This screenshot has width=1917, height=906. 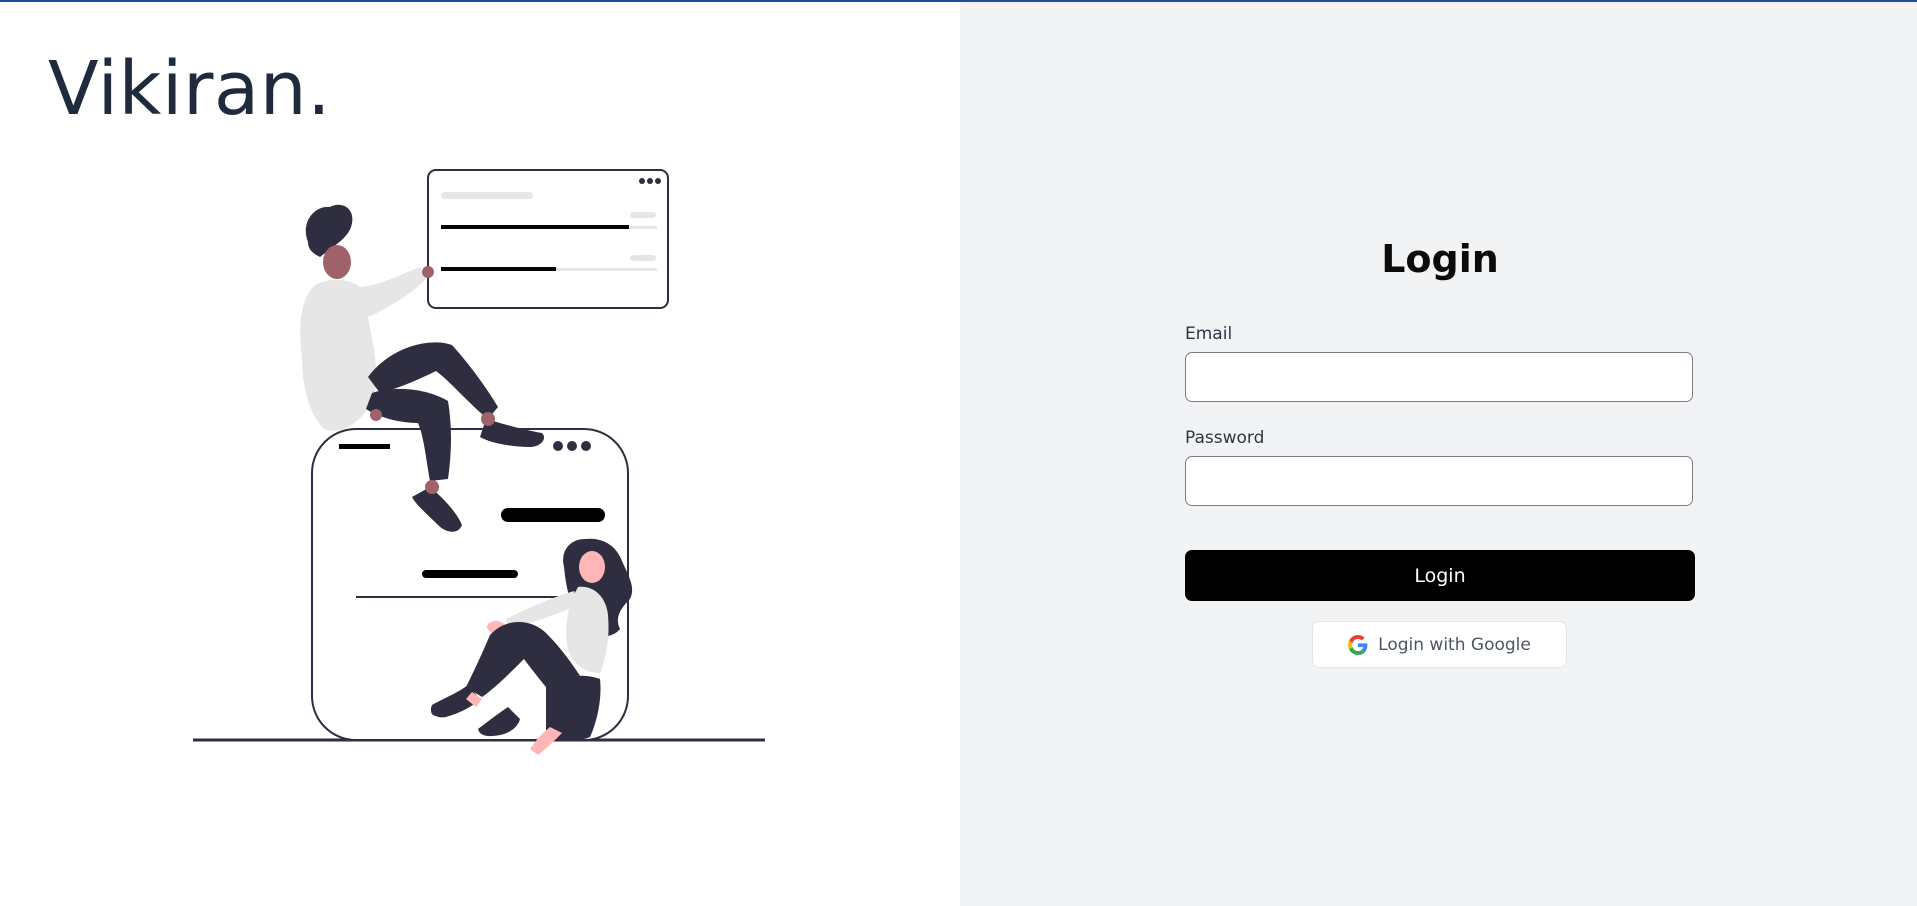 I want to click on login-button: Login, so click(x=1440, y=575).